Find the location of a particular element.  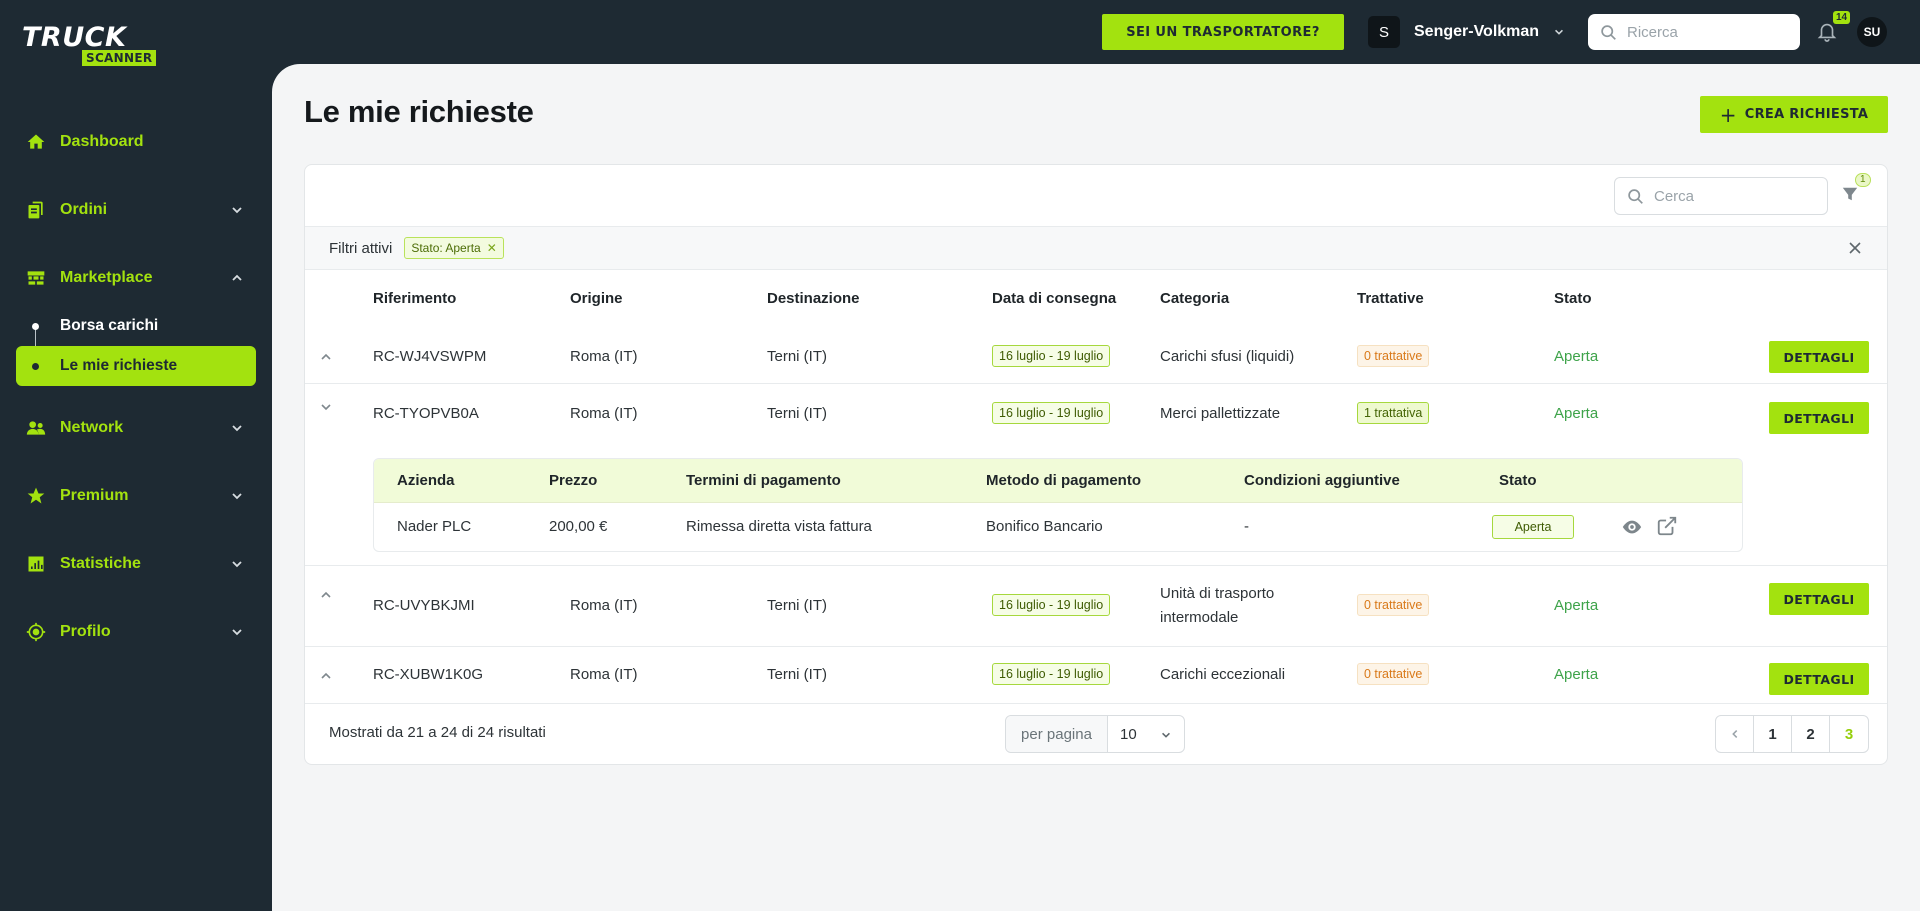

filter-count-badge: 1 is located at coordinates (1863, 180).